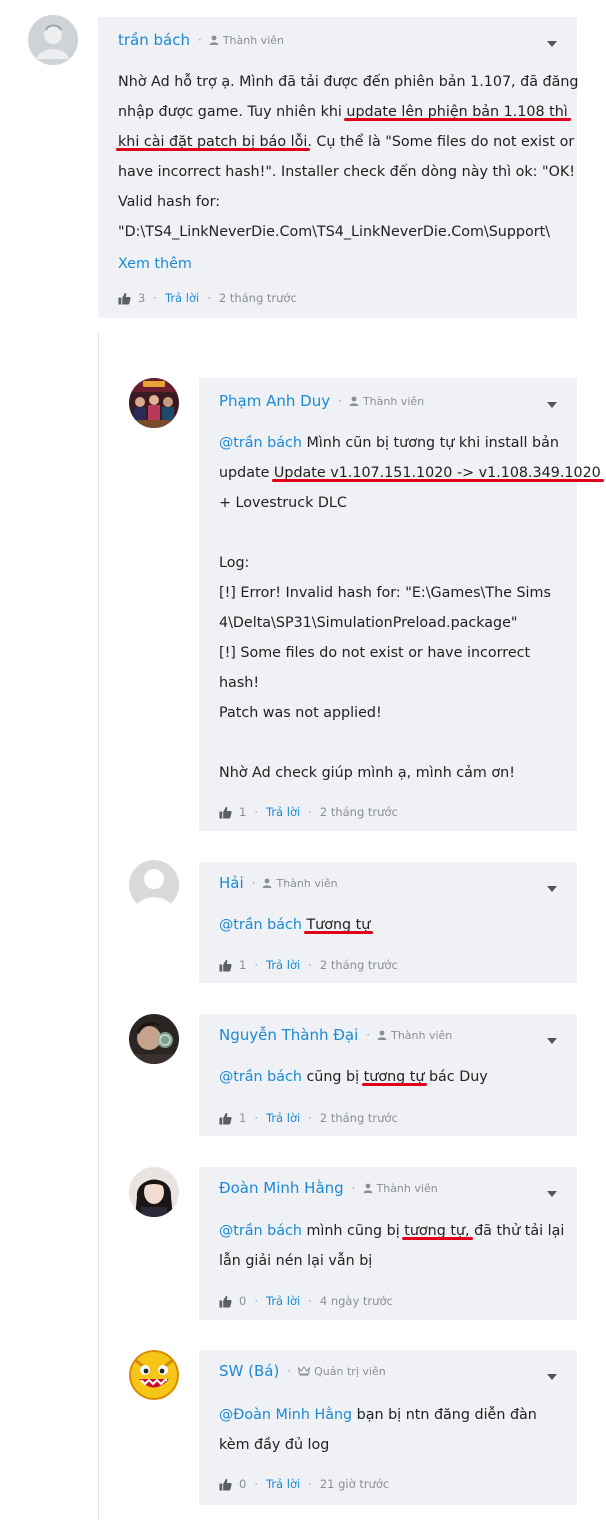 Image resolution: width=606 pixels, height=1530 pixels. What do you see at coordinates (249, 1371) in the screenshot?
I see `author-name: SW (Bá)` at bounding box center [249, 1371].